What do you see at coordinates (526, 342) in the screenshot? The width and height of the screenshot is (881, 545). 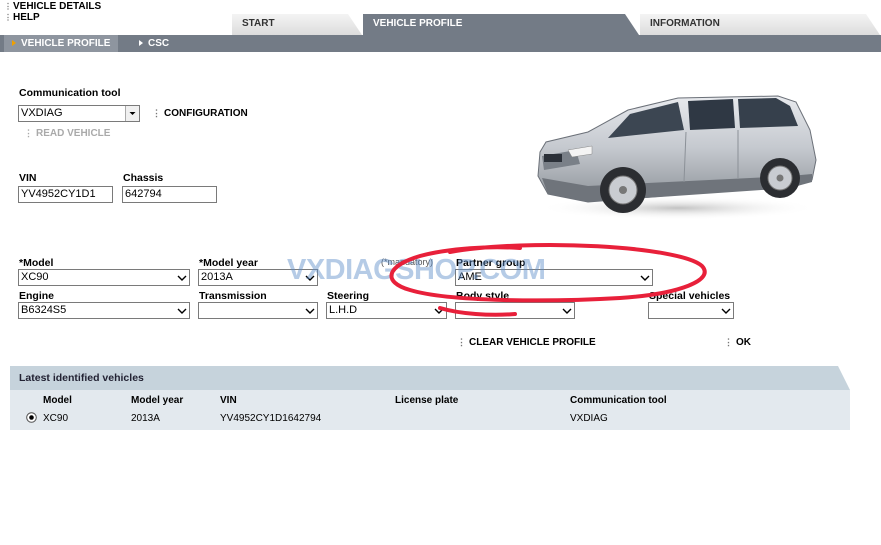 I see `clear-vehicle-profile-button: ⋮ CLEAR VEHICLE PROFILE` at bounding box center [526, 342].